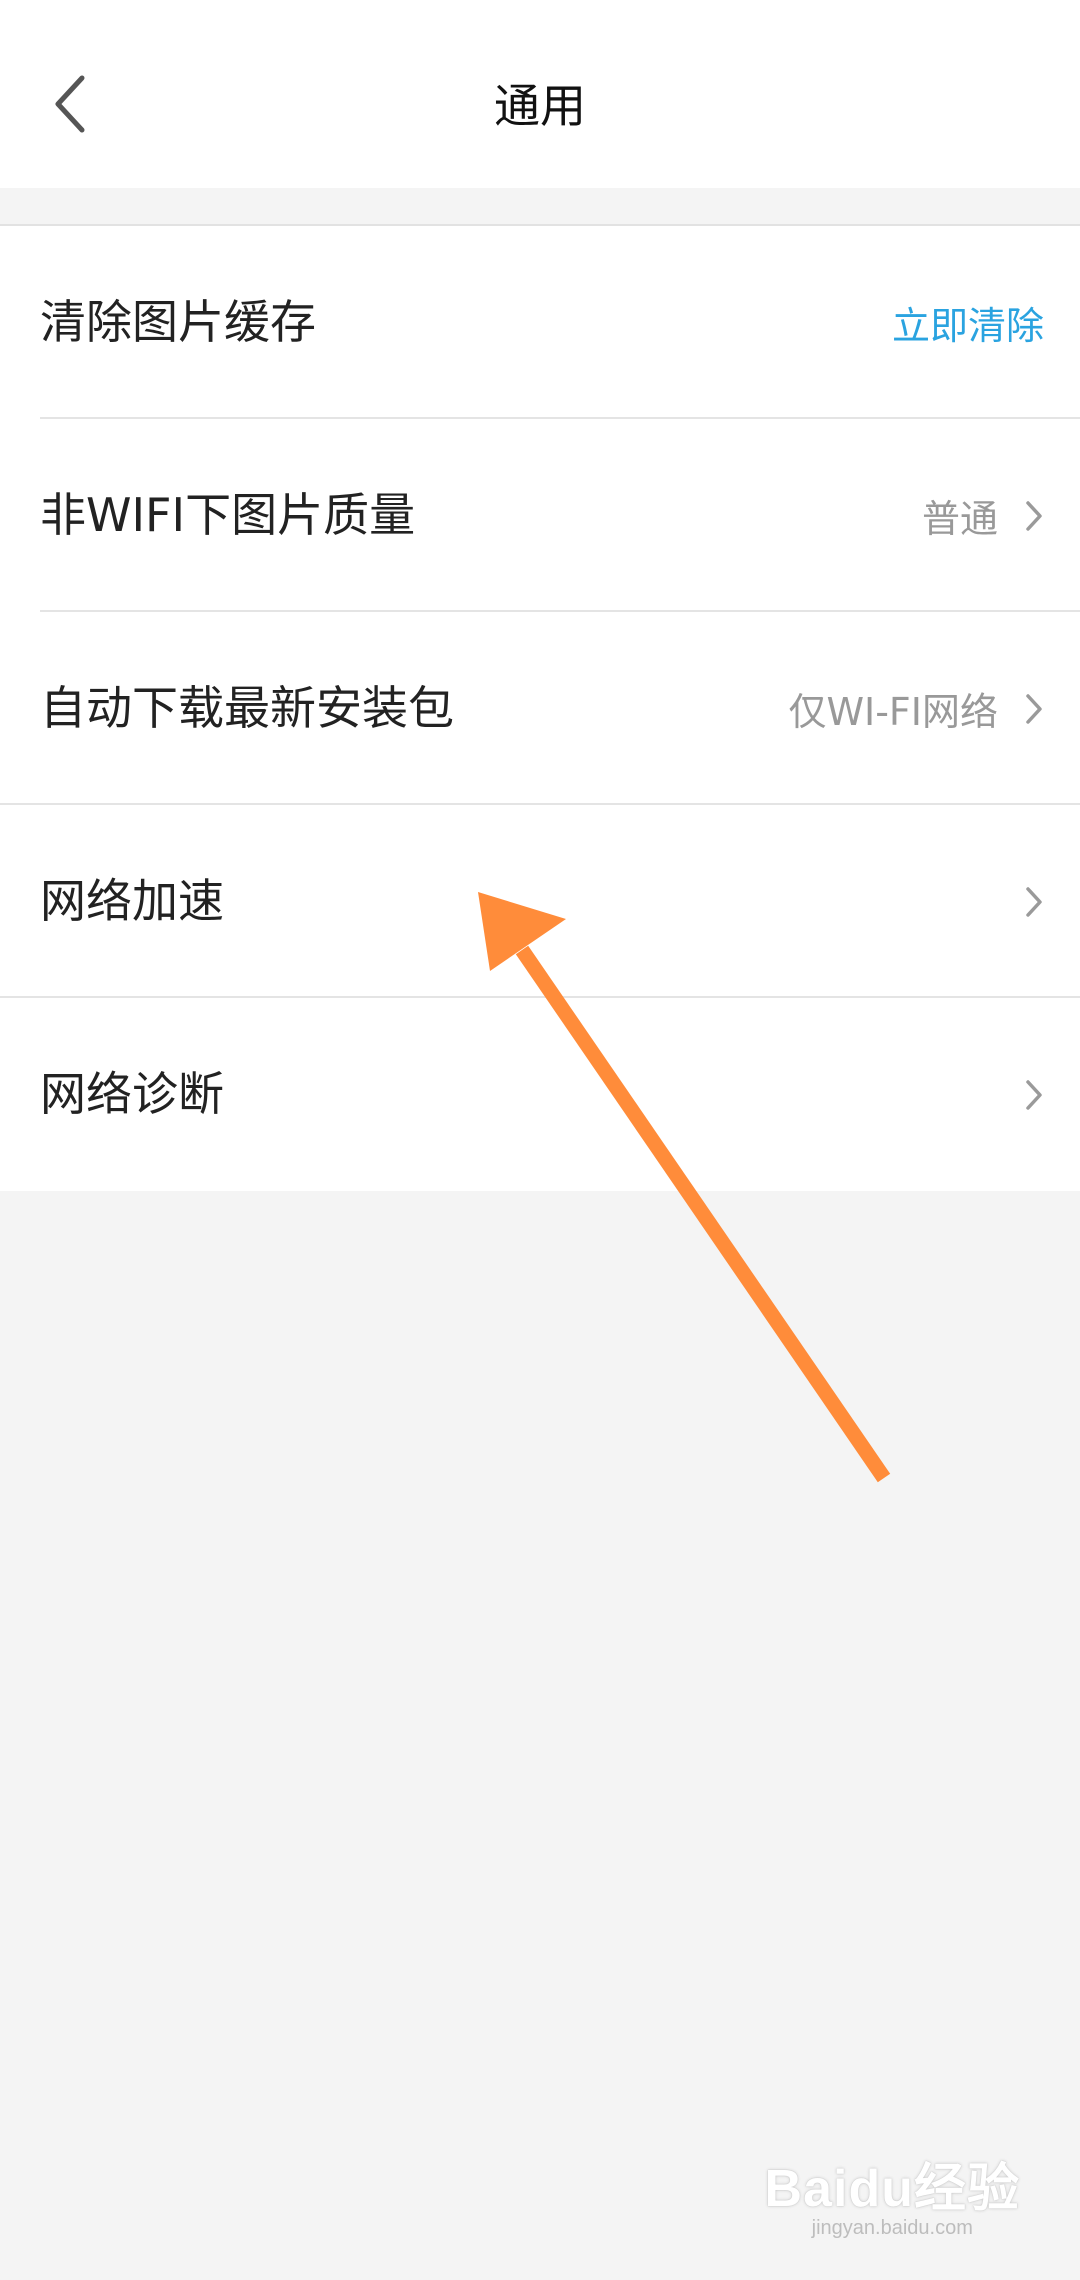  I want to click on setting-row-clear-cache: 清除图片缓存 立即清除, so click(540, 322).